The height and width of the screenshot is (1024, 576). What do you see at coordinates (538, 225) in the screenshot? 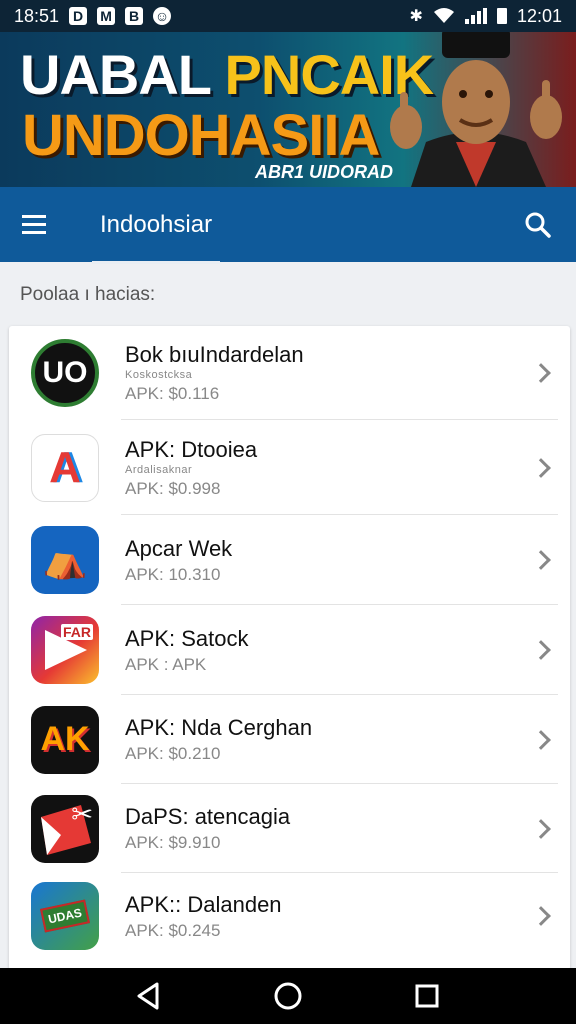
I see `search-icon` at bounding box center [538, 225].